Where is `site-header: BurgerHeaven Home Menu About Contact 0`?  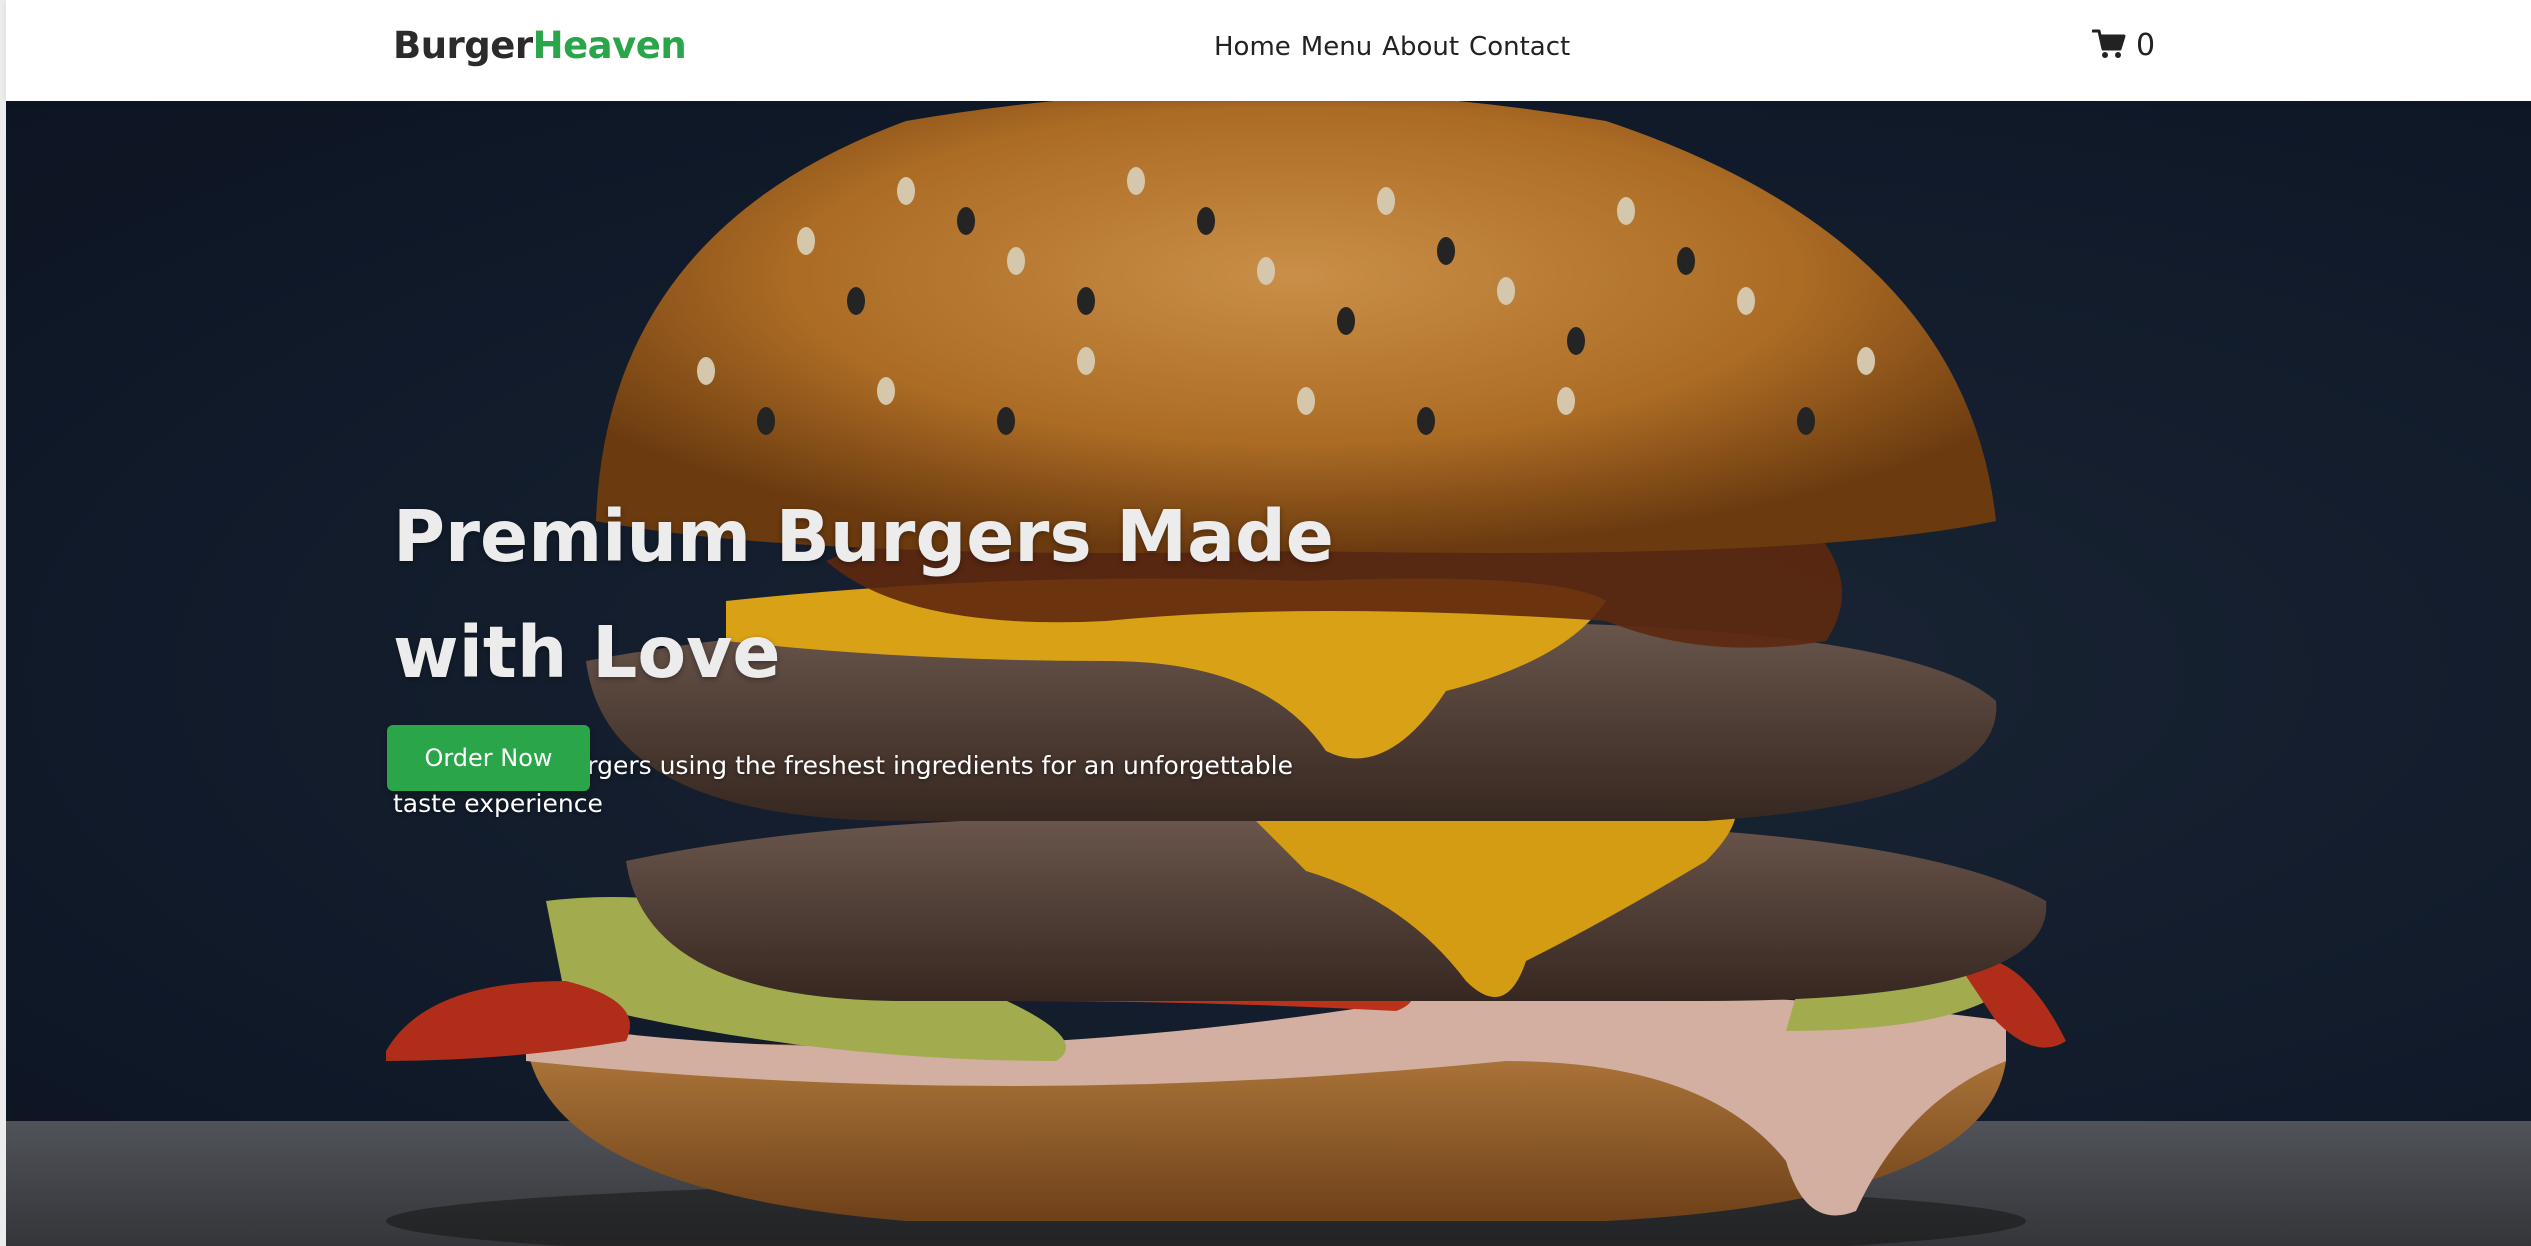 site-header: BurgerHeaven Home Menu About Contact 0 is located at coordinates (1268, 50).